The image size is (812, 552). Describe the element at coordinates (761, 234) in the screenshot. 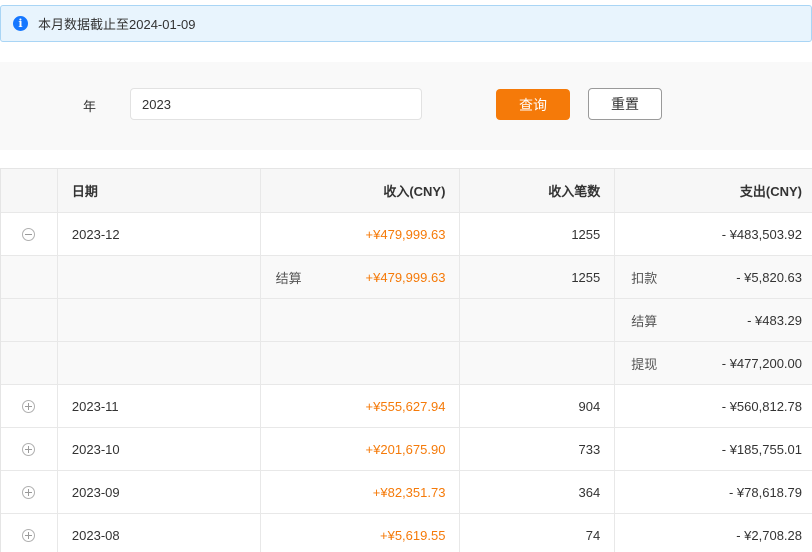

I see `row-expense: - ¥483,503.92` at that location.